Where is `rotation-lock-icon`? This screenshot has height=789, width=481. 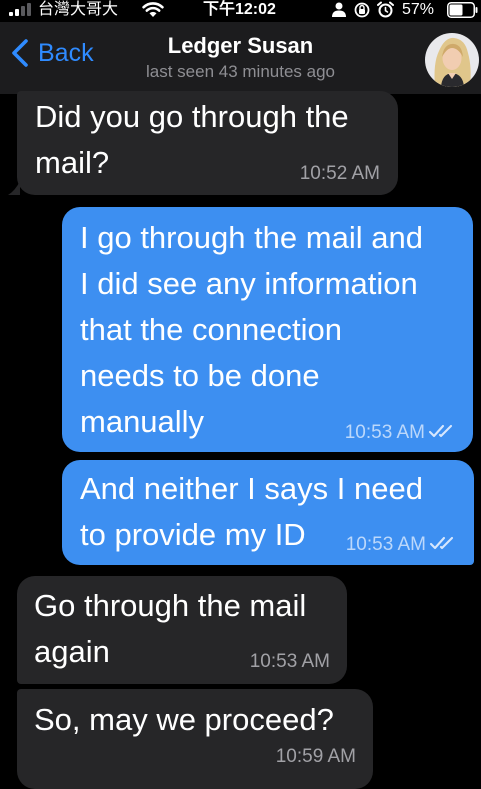
rotation-lock-icon is located at coordinates (362, 10).